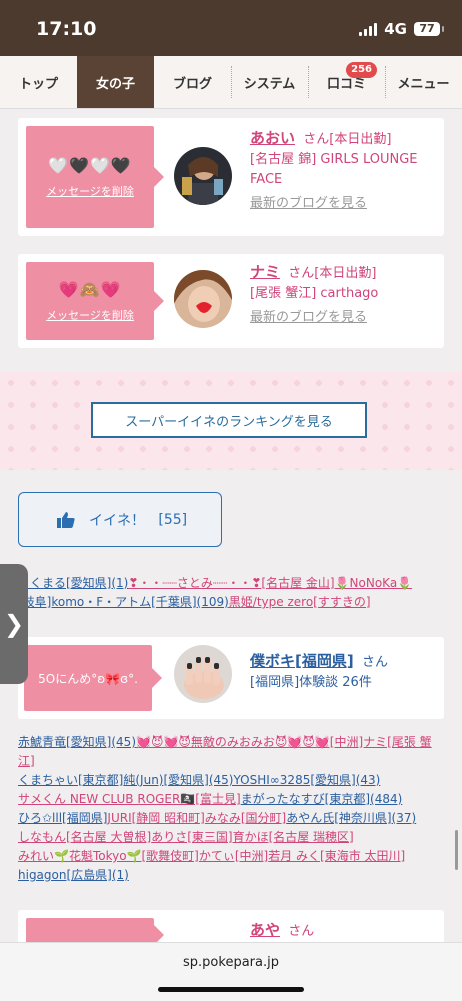 This screenshot has height=1001, width=462. I want to click on like-count: [55], so click(173, 519).